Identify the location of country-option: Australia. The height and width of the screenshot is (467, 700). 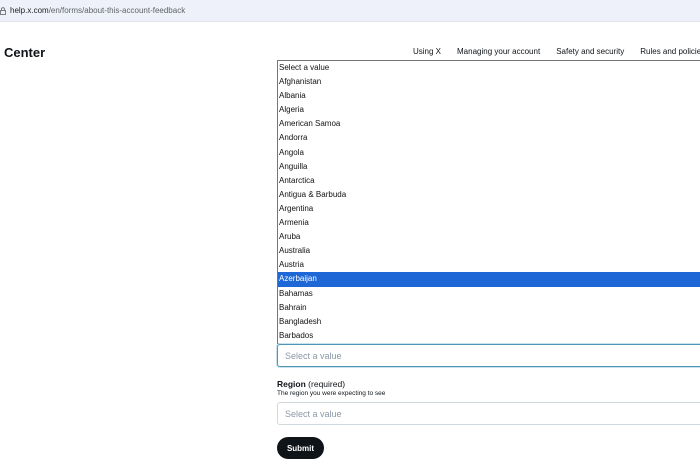
(489, 251).